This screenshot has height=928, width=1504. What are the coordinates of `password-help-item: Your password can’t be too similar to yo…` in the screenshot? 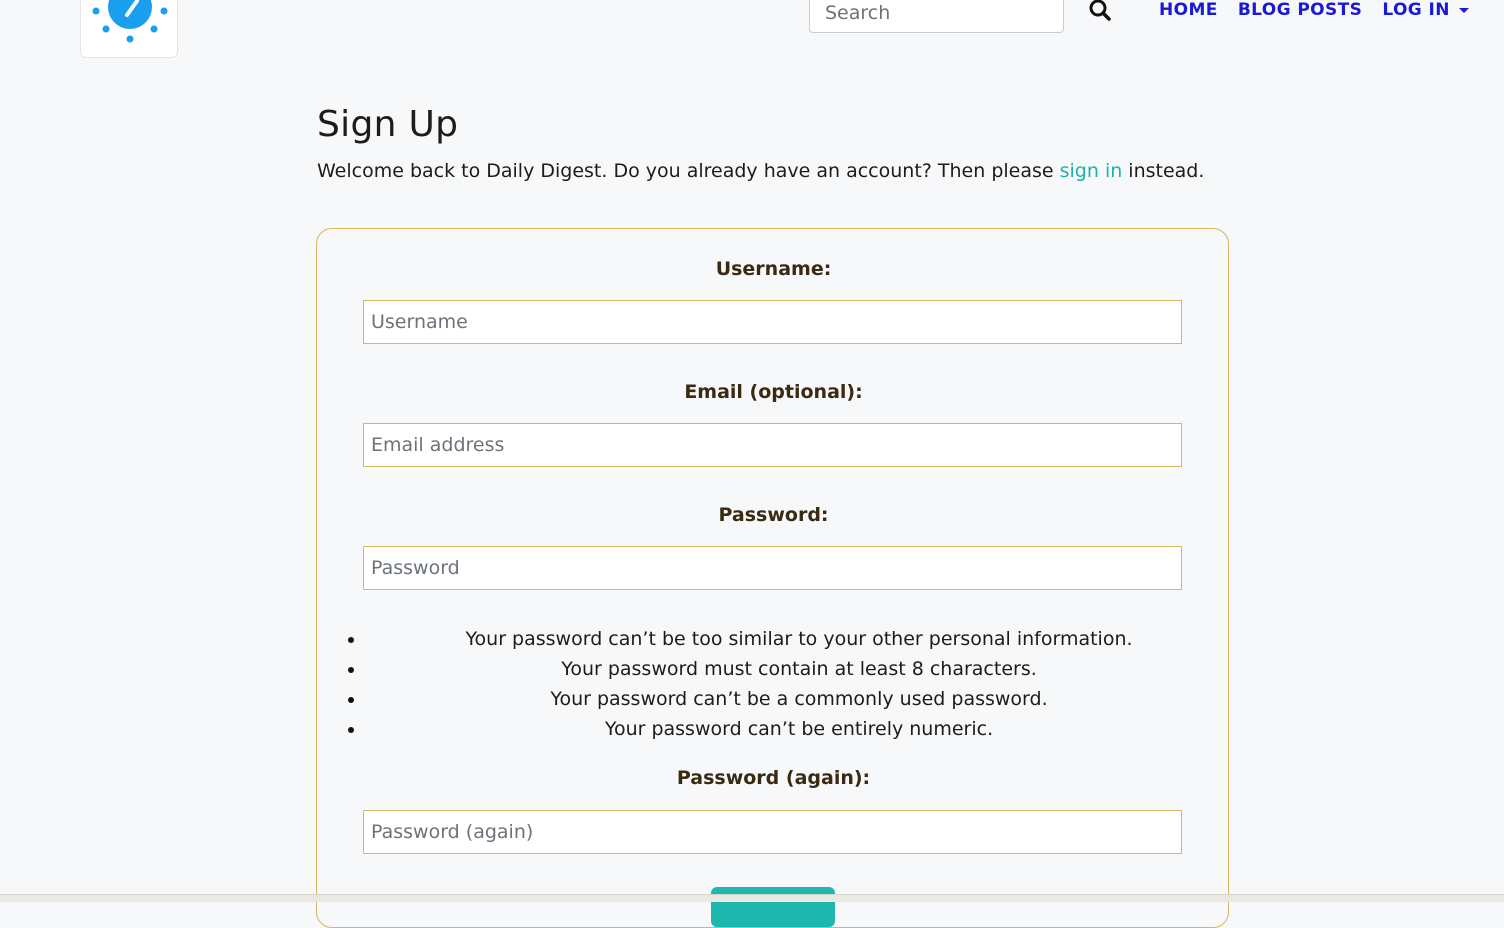 It's located at (791, 639).